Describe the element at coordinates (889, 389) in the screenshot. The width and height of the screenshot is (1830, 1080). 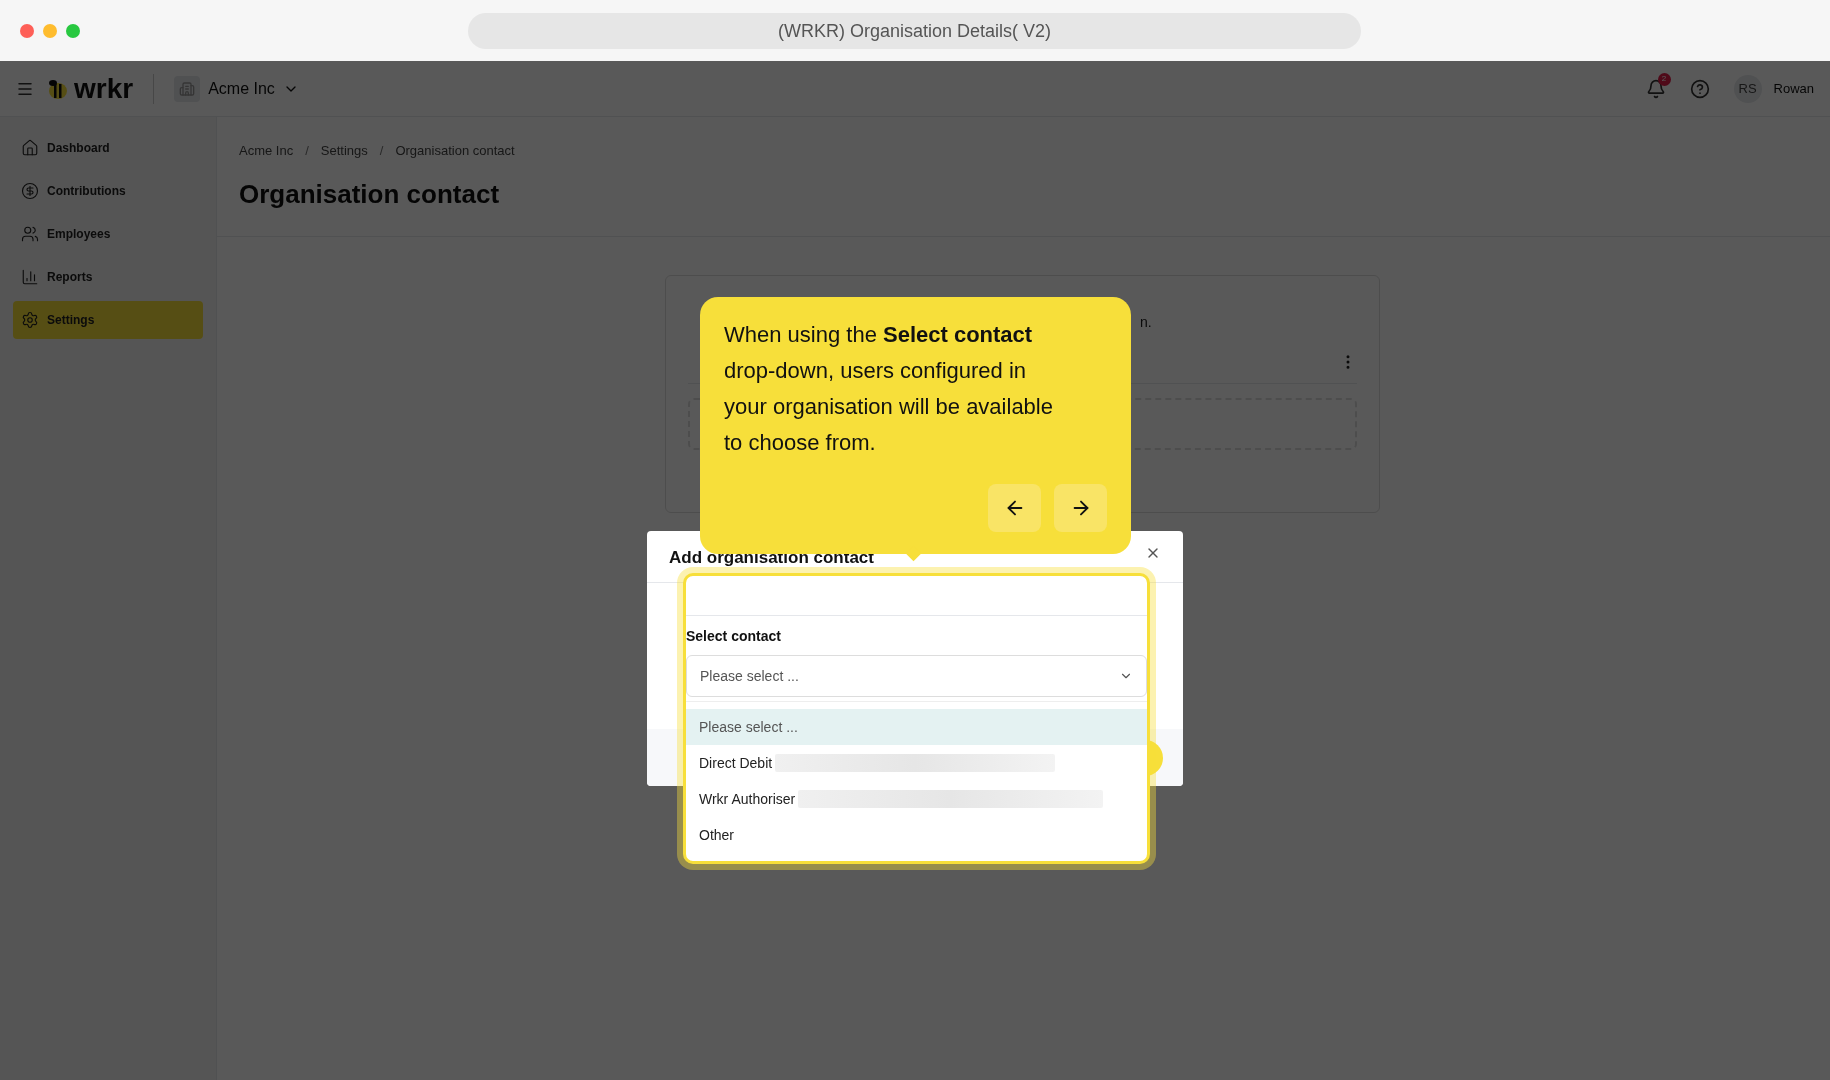
I see `tooltip-text: When using the Select contact drop-down, users configured in your organisation will be available to choose from.` at that location.